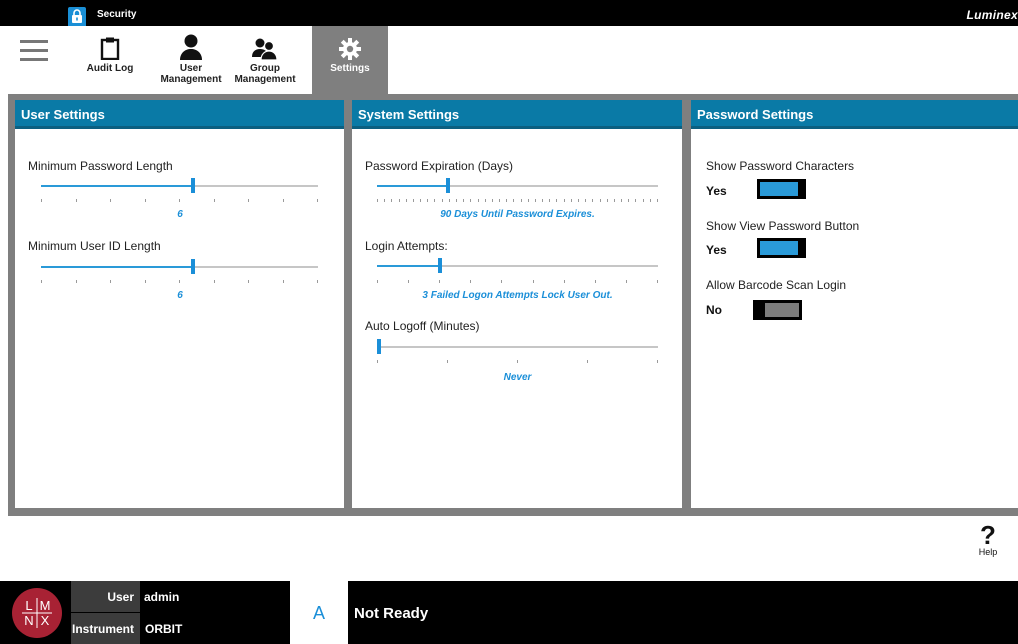 This screenshot has height=644, width=1018. I want to click on allow-barcode-scan-login-label: Allow Barcode Scan Login, so click(776, 285).